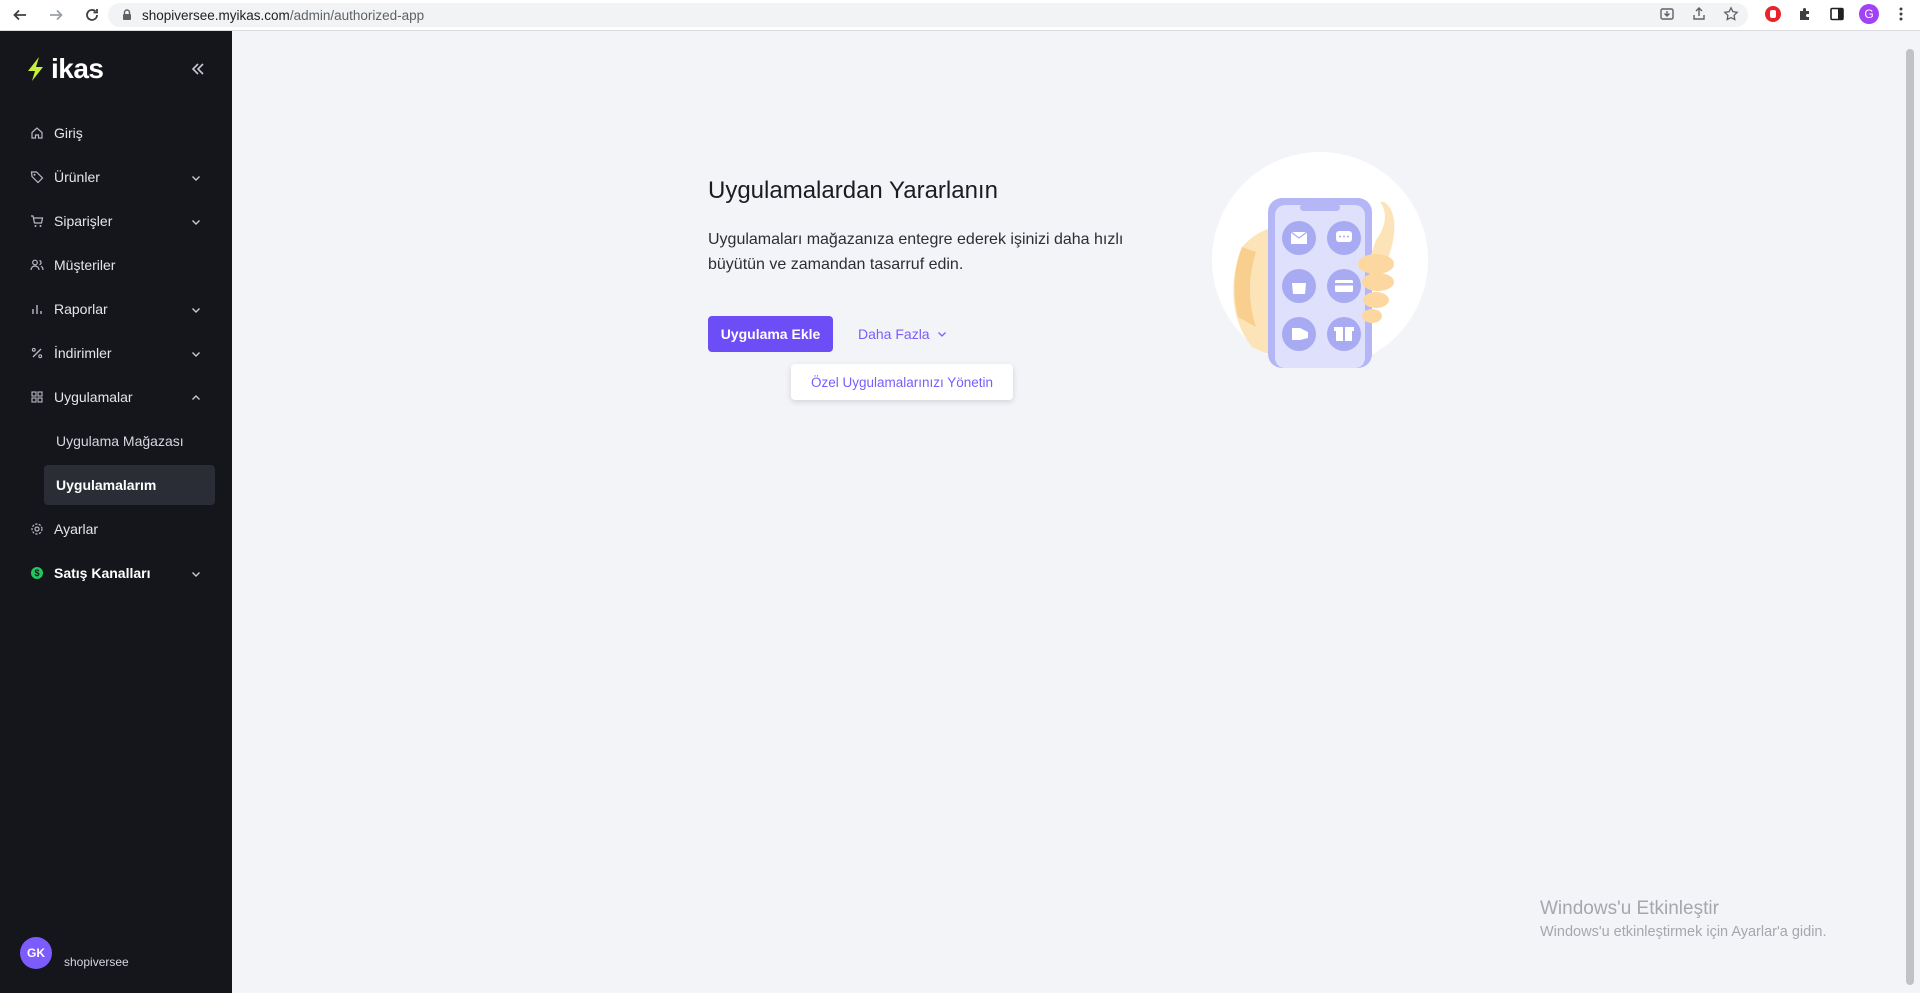 The width and height of the screenshot is (1920, 993). I want to click on chevron-up-icon, so click(196, 397).